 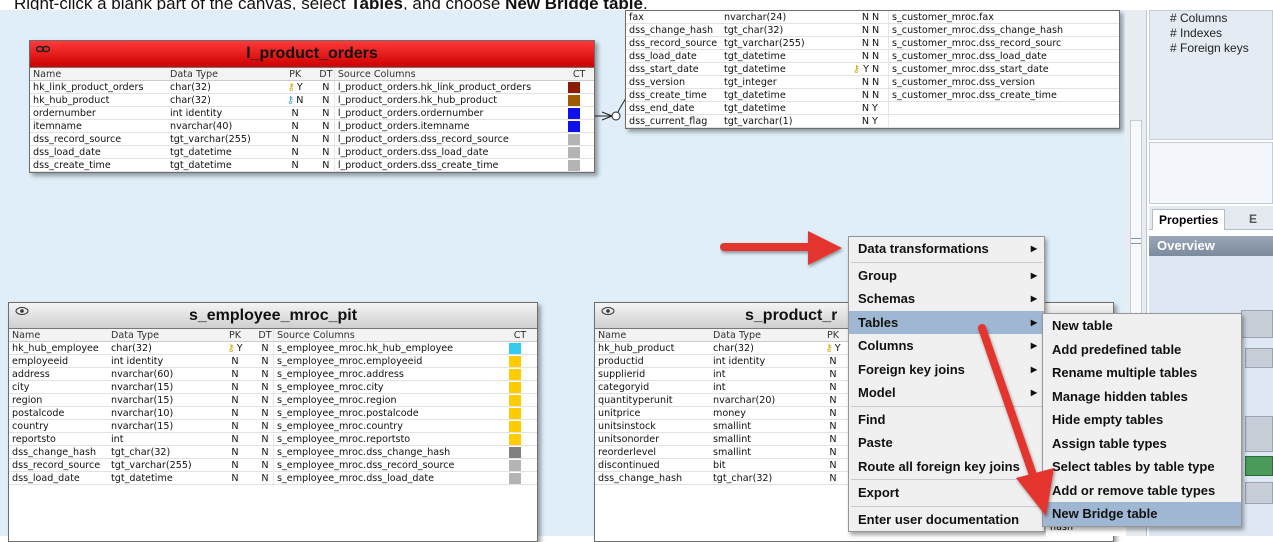 What do you see at coordinates (732, 452) in the screenshot?
I see `column-data-type: smallint` at bounding box center [732, 452].